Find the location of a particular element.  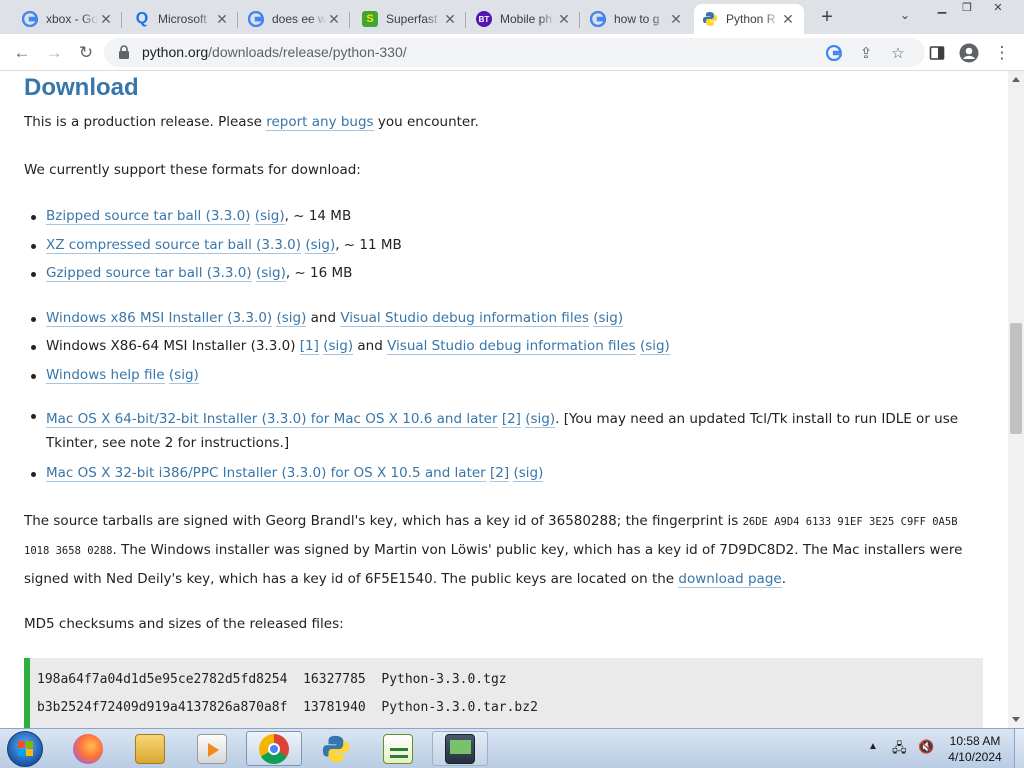

tab-python-release: Python R ✕ is located at coordinates (749, 19).